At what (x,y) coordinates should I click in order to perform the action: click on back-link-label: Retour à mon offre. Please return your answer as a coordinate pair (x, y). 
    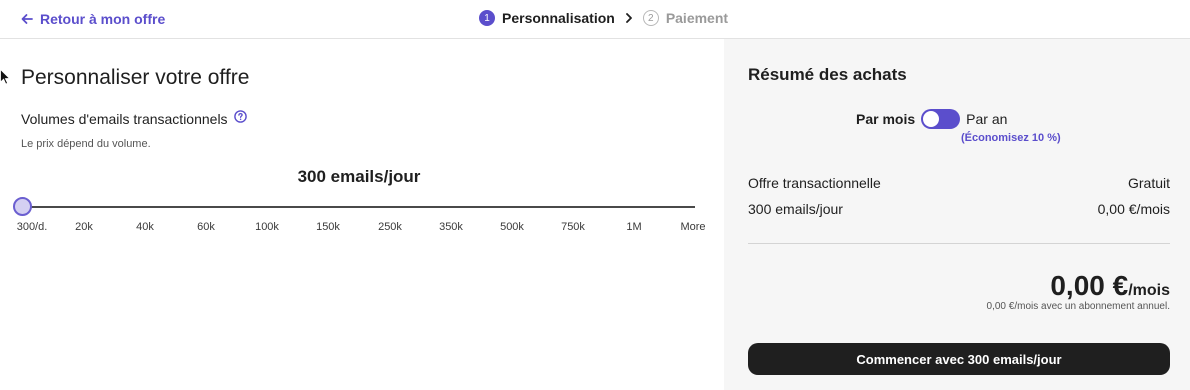
    Looking at the image, I should click on (103, 19).